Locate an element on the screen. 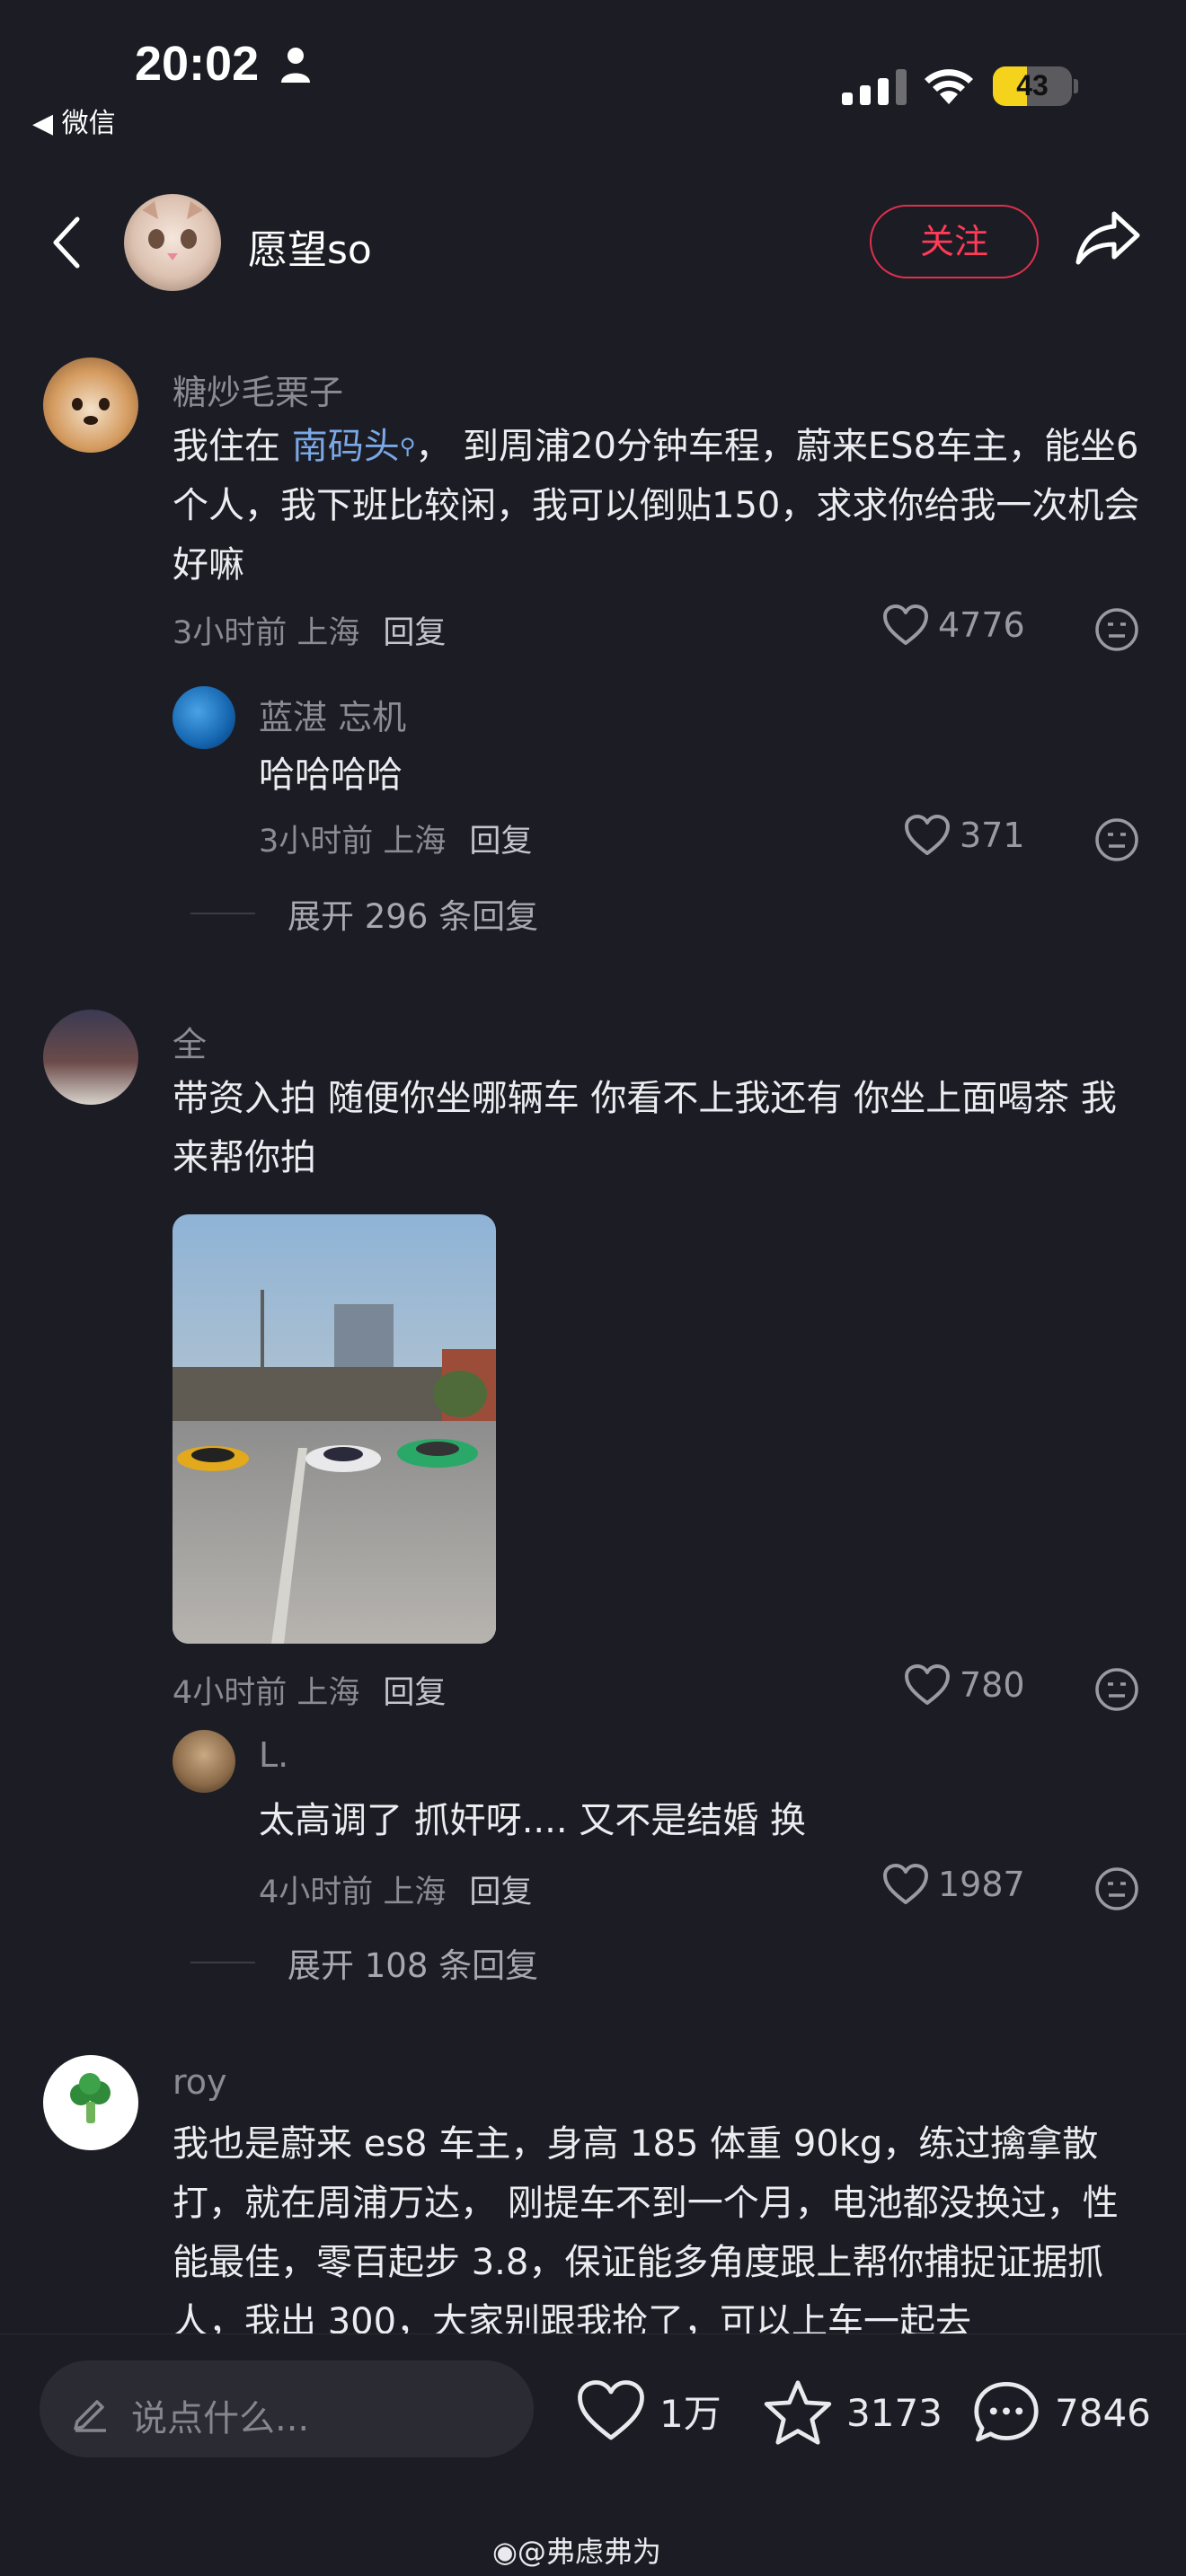 The image size is (1186, 2576). watermark-text: @弗虑弗为 is located at coordinates (589, 2552).